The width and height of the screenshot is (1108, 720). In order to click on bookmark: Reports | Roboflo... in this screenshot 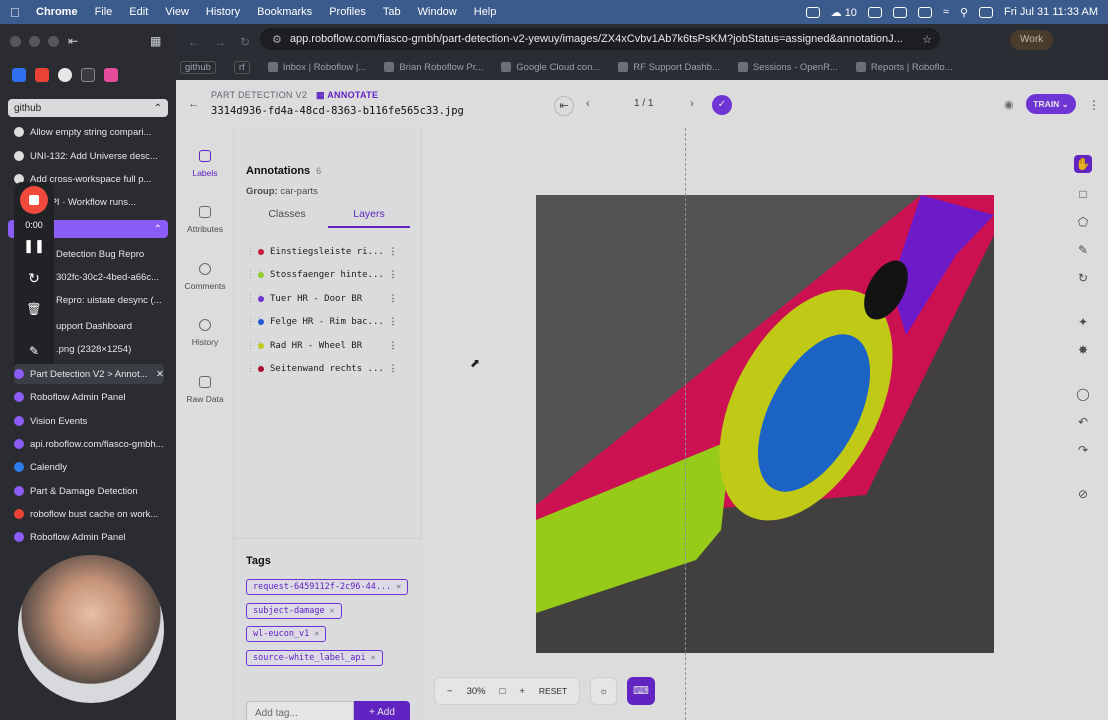, I will do `click(904, 67)`.